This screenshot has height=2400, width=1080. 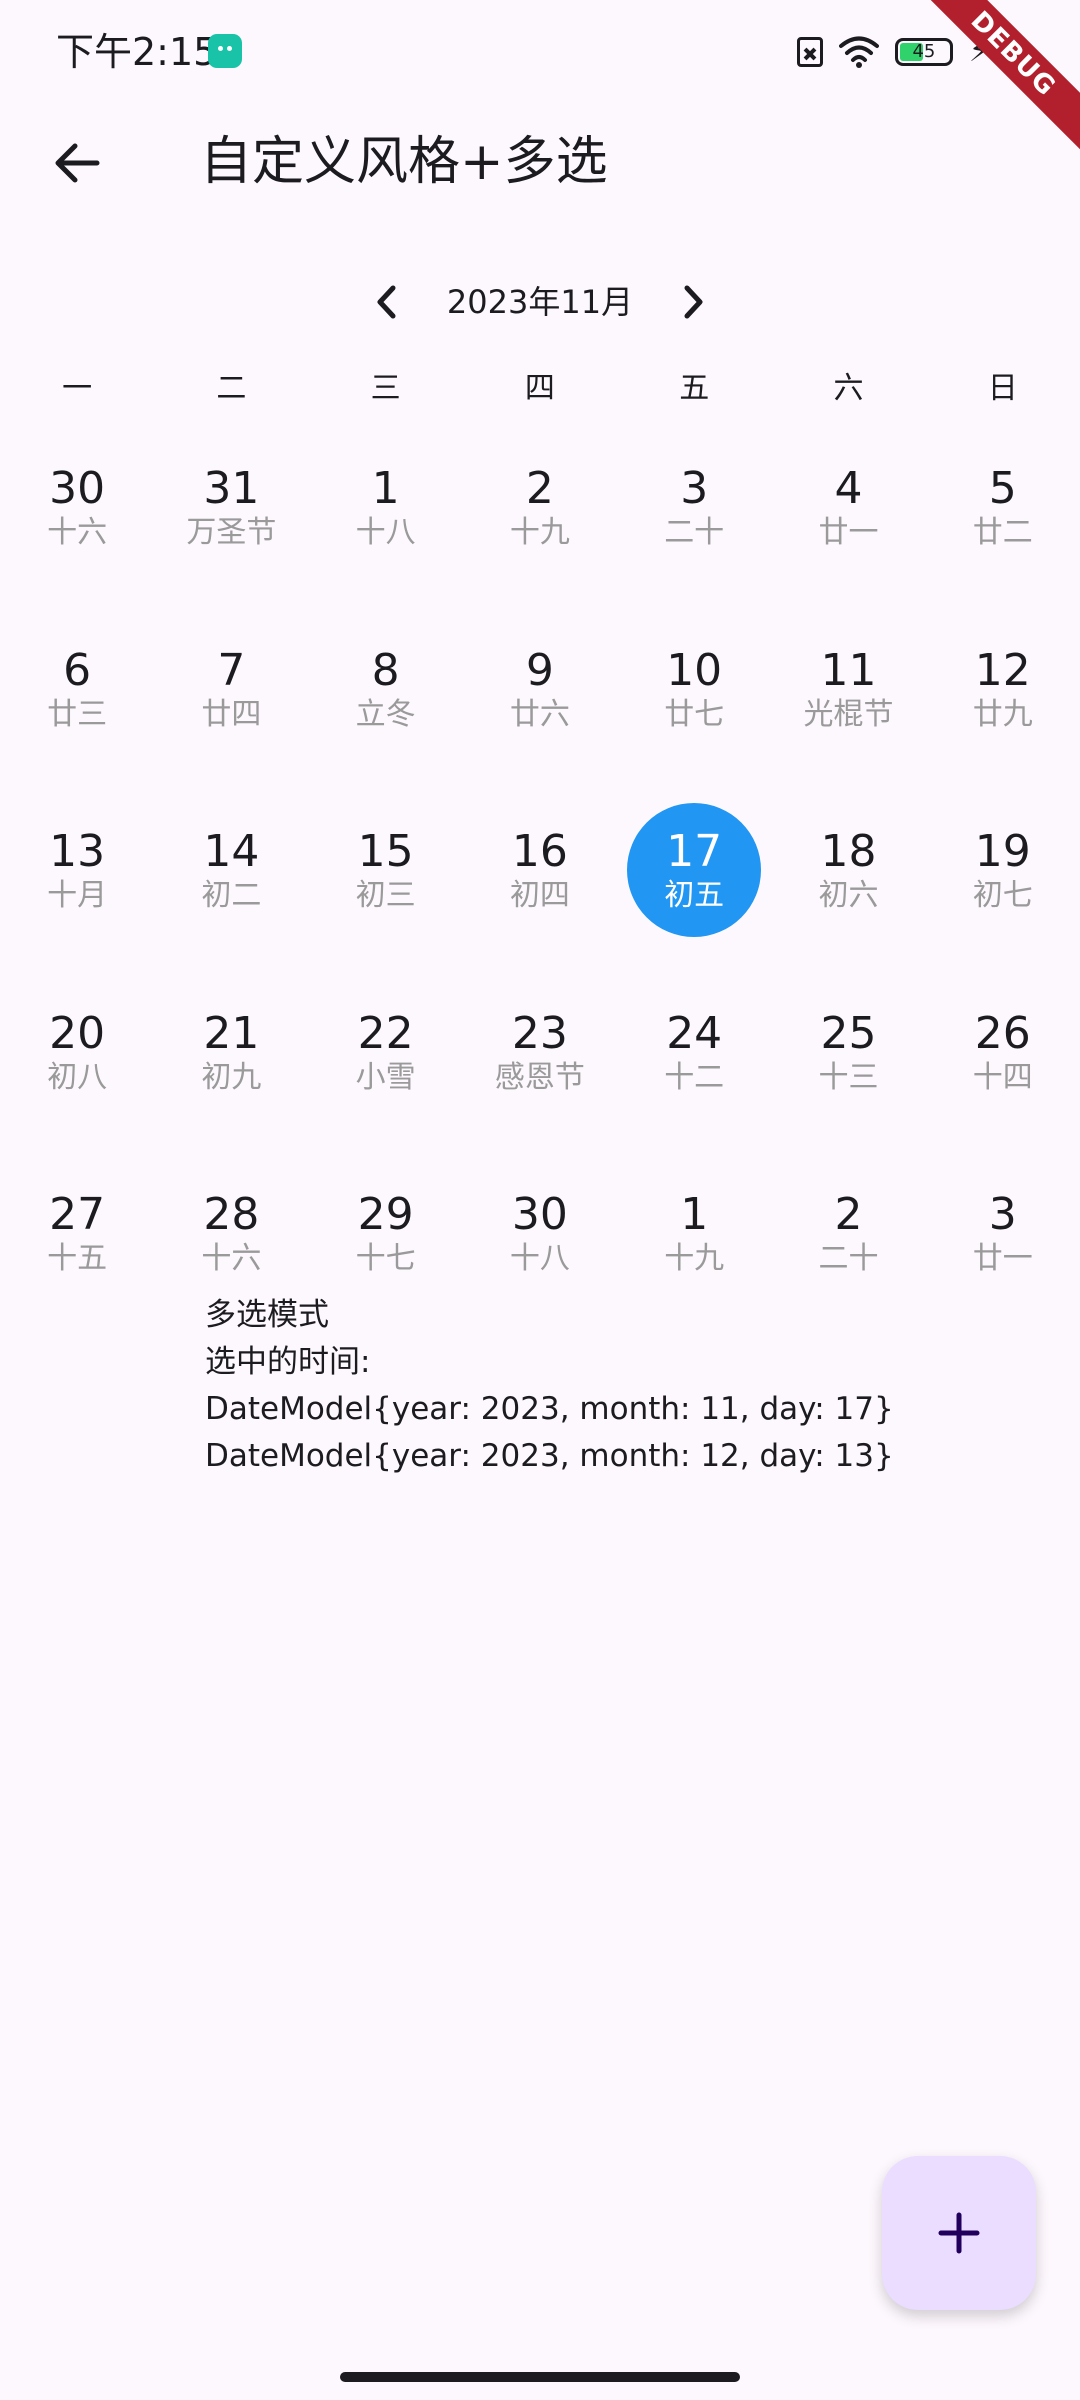 What do you see at coordinates (540, 689) in the screenshot?
I see `day-circle: 9 廿六` at bounding box center [540, 689].